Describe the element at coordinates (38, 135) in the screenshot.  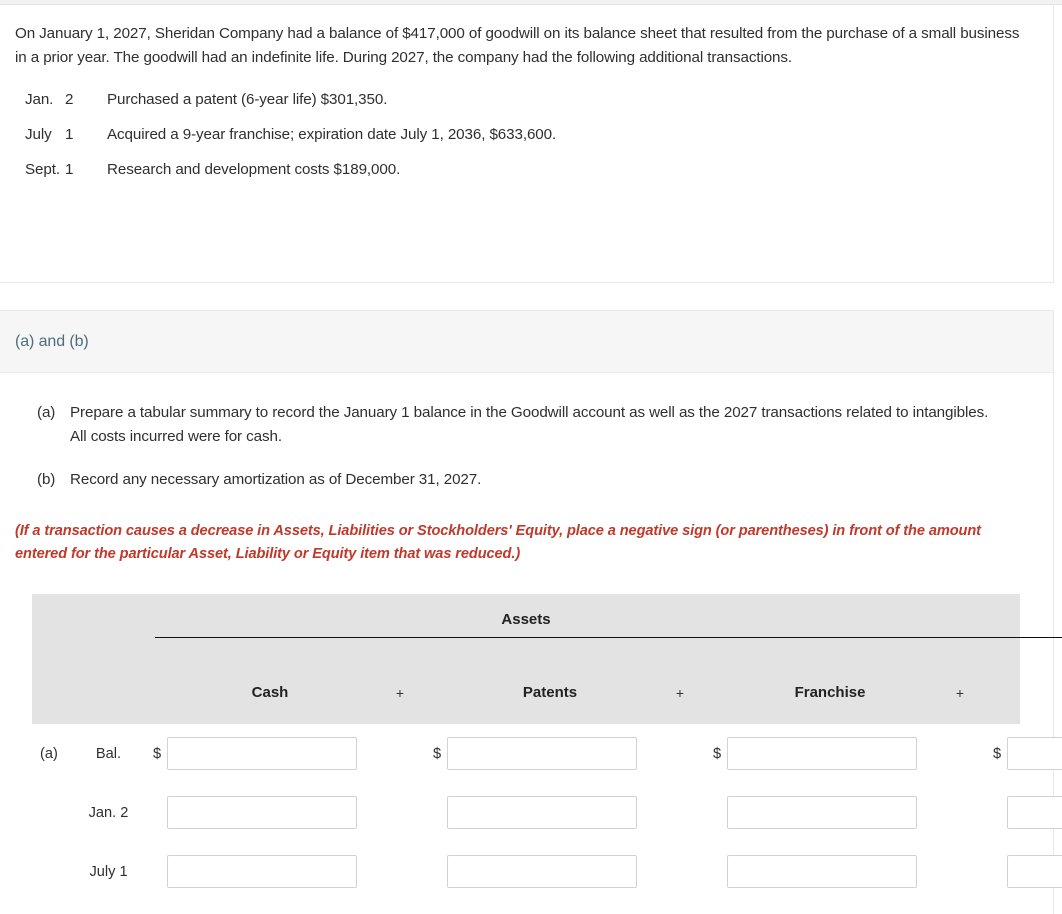
I see `transaction-month: July` at that location.